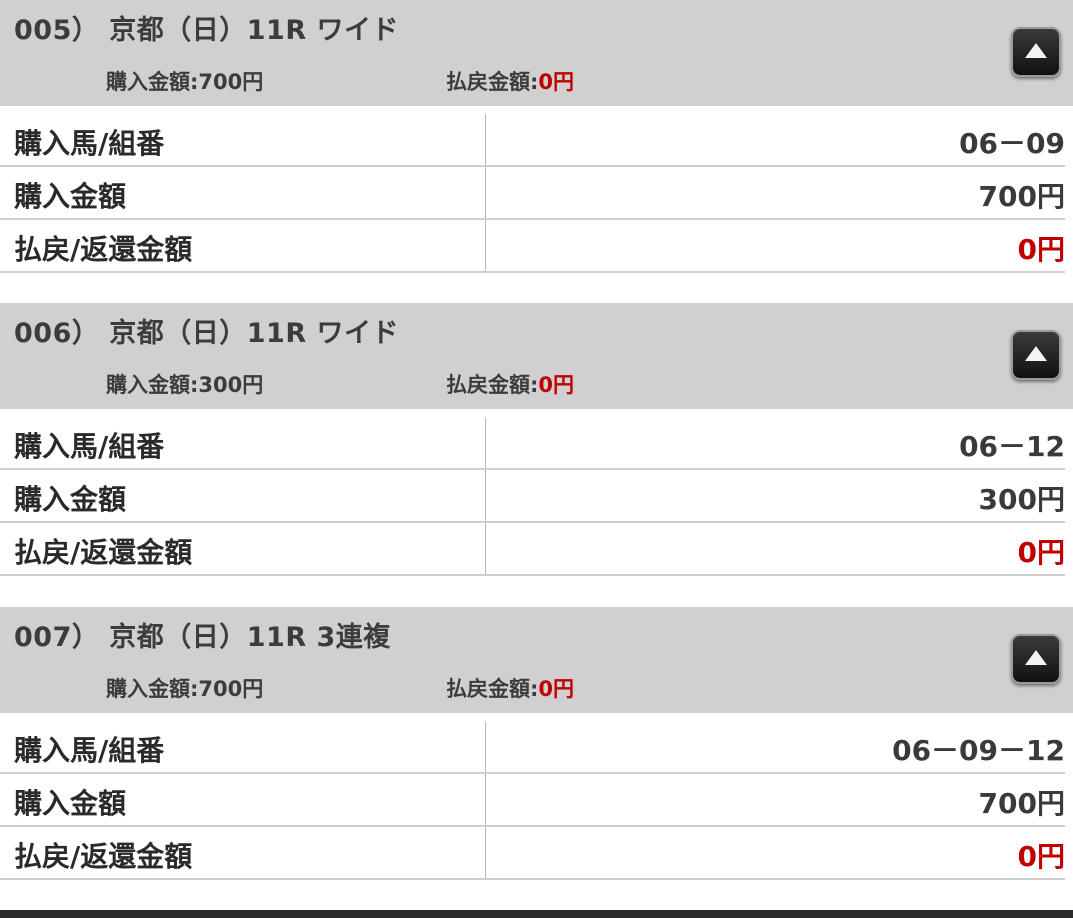 This screenshot has width=1073, height=918. What do you see at coordinates (1012, 143) in the screenshot?
I see `row-value: 06－09` at bounding box center [1012, 143].